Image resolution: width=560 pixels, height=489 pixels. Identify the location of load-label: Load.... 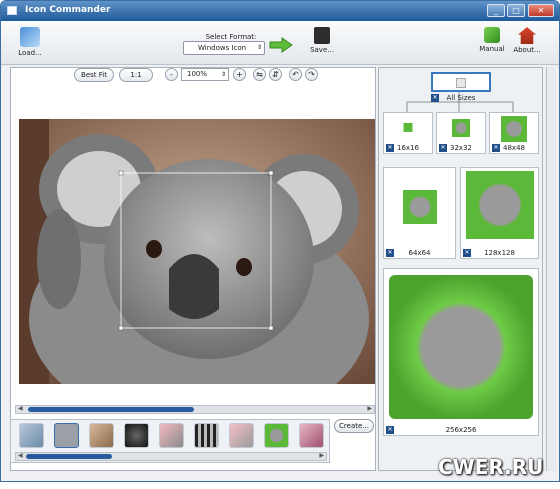
(30, 53).